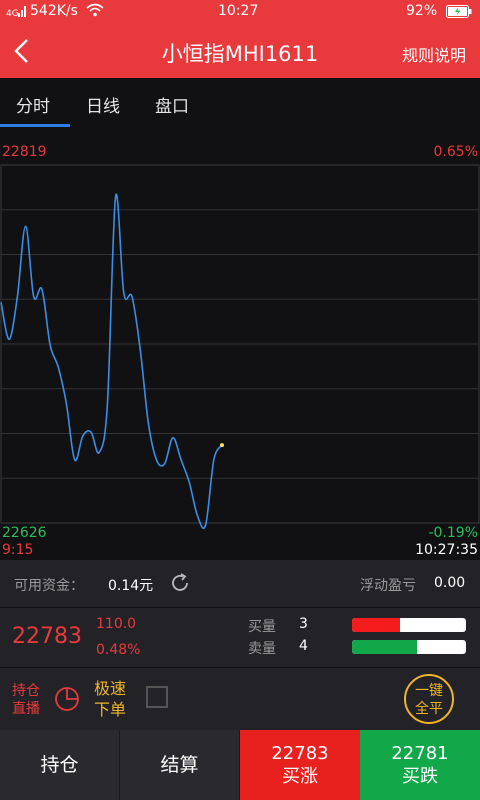 The height and width of the screenshot is (800, 480). What do you see at coordinates (376, 625) in the screenshot?
I see `buy-volume-fill` at bounding box center [376, 625].